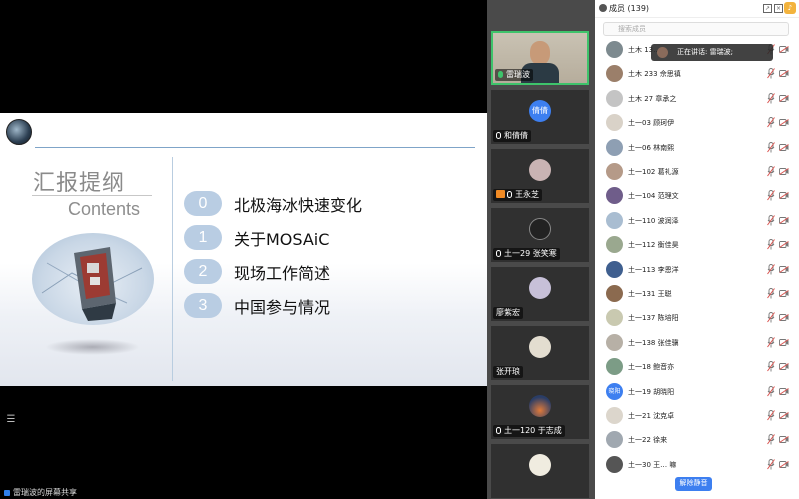 The image size is (799, 499). Describe the element at coordinates (540, 176) in the screenshot. I see `video-tile: 王永芝` at that location.